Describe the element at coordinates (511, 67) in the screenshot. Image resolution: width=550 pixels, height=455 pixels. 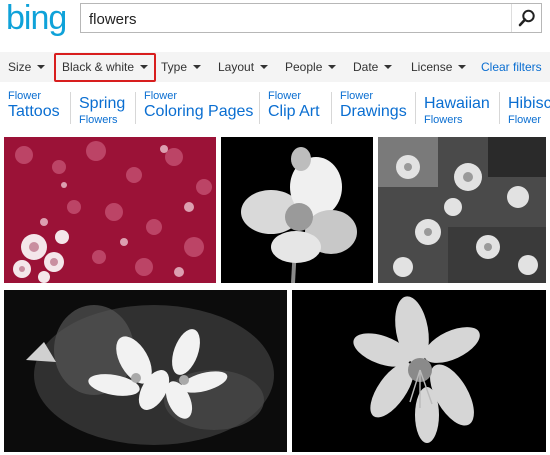
I see `clear-filters-link: Clear filters` at that location.